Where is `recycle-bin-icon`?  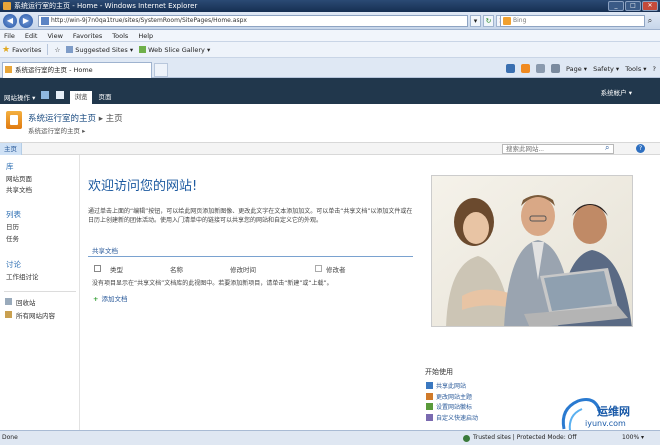 recycle-bin-icon is located at coordinates (8, 301).